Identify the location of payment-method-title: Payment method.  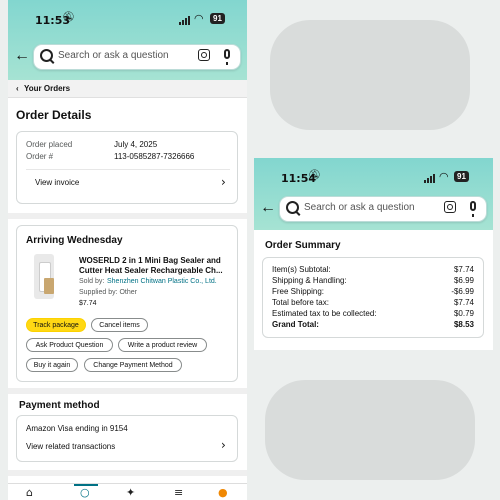
(59, 405).